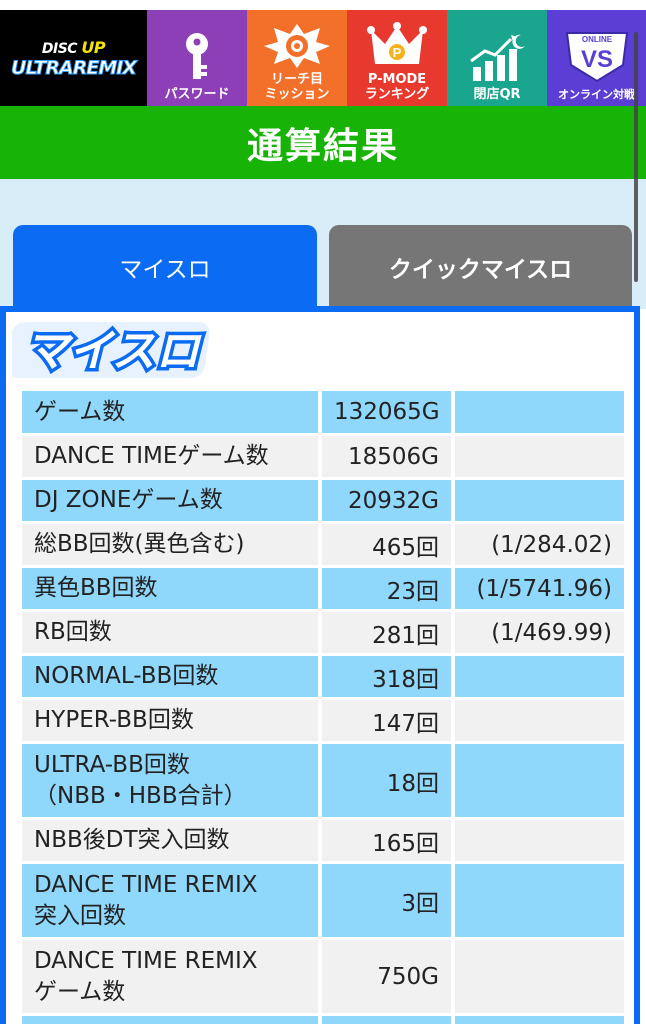  I want to click on table-row: 総BB回数(異色含む) 465回 (1/284.02), so click(323, 544).